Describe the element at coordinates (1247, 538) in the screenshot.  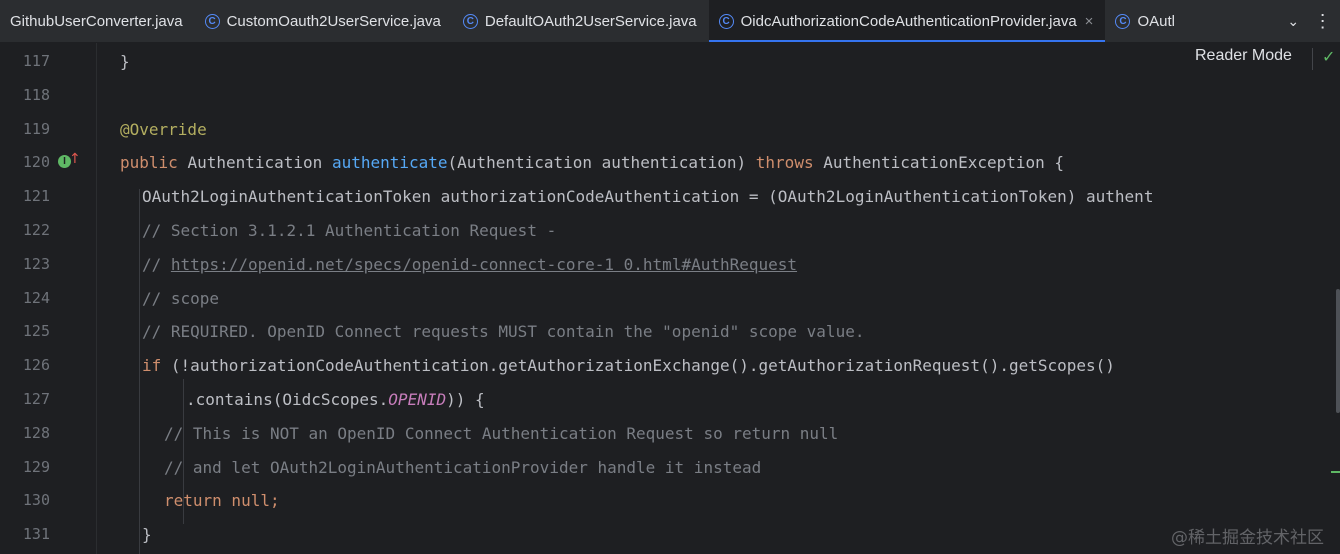
I see `watermark: @稀土掘金技术社区` at that location.